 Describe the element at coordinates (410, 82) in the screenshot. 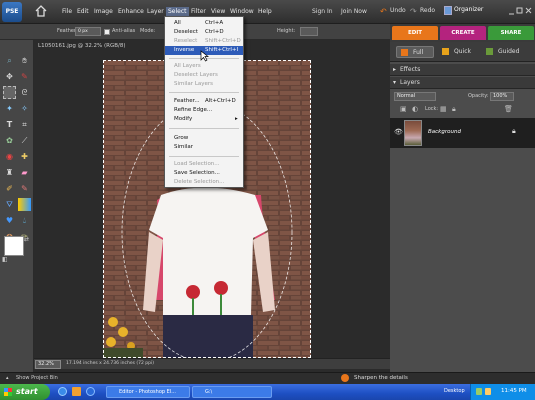

I see `layers-title: Layers` at that location.